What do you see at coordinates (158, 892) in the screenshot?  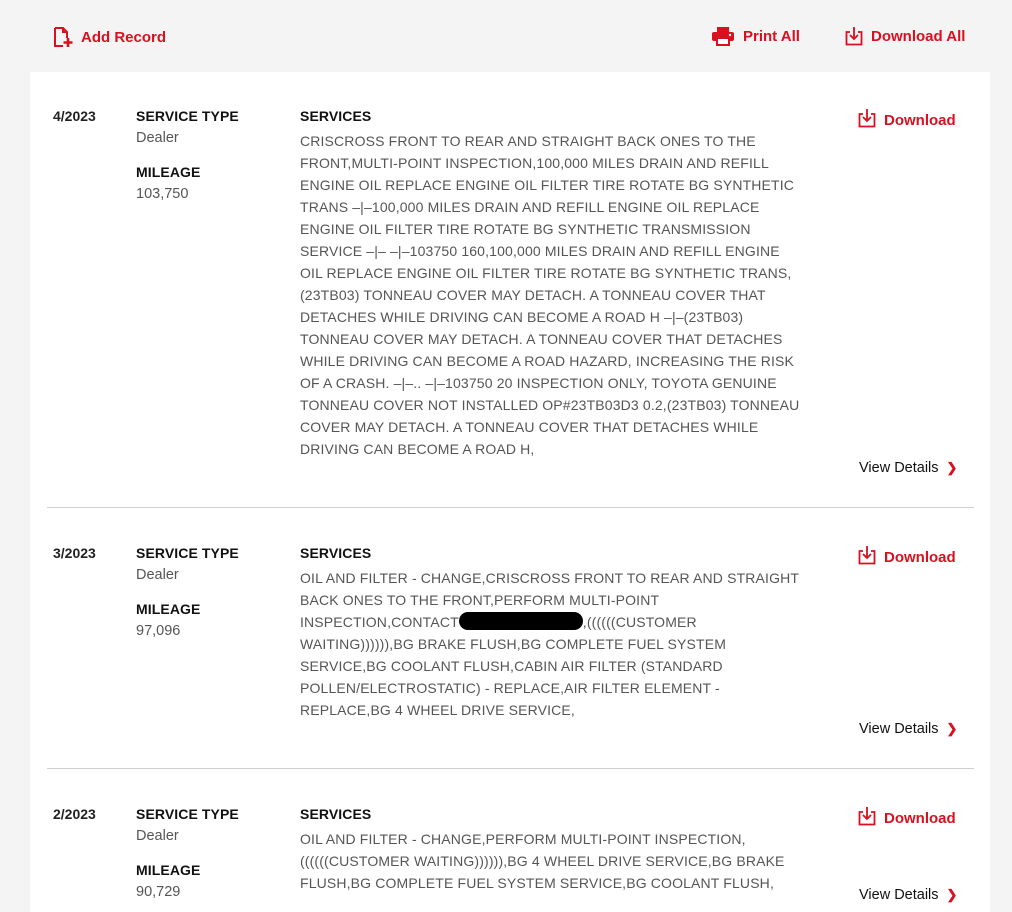 I see `mileage-value: 90,729` at bounding box center [158, 892].